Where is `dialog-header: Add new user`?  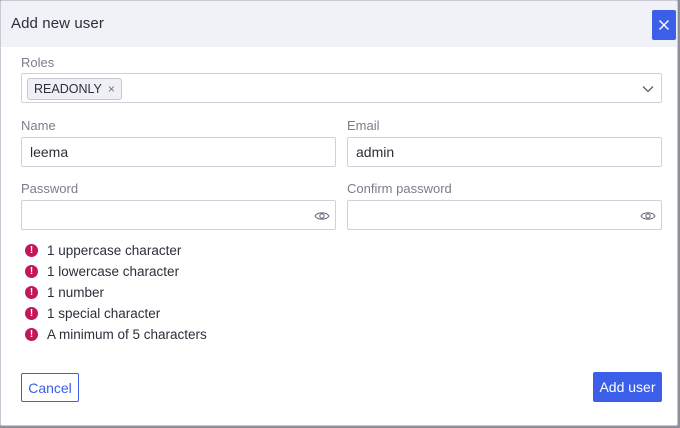 dialog-header: Add new user is located at coordinates (339, 24).